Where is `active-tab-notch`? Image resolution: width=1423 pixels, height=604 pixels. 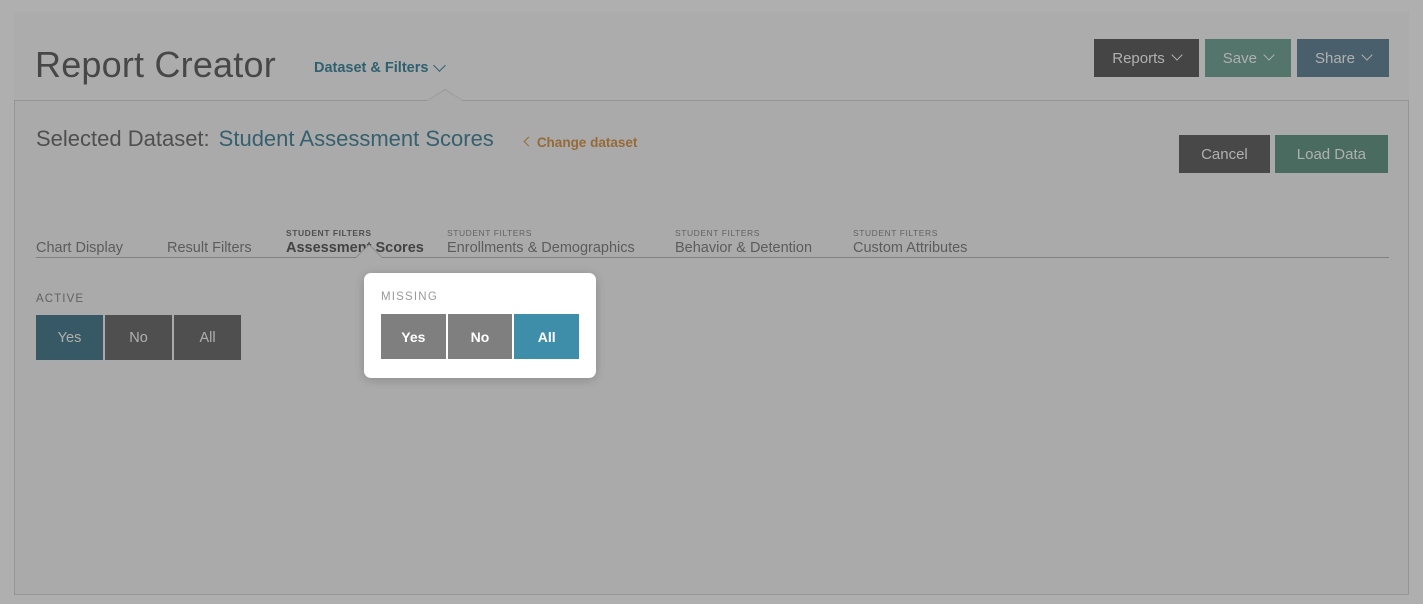 active-tab-notch is located at coordinates (369, 251).